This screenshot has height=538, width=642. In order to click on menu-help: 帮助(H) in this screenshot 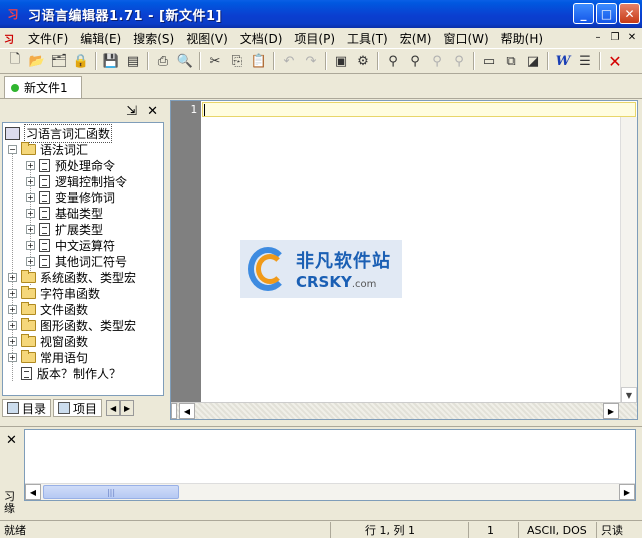, I will do `click(522, 38)`.